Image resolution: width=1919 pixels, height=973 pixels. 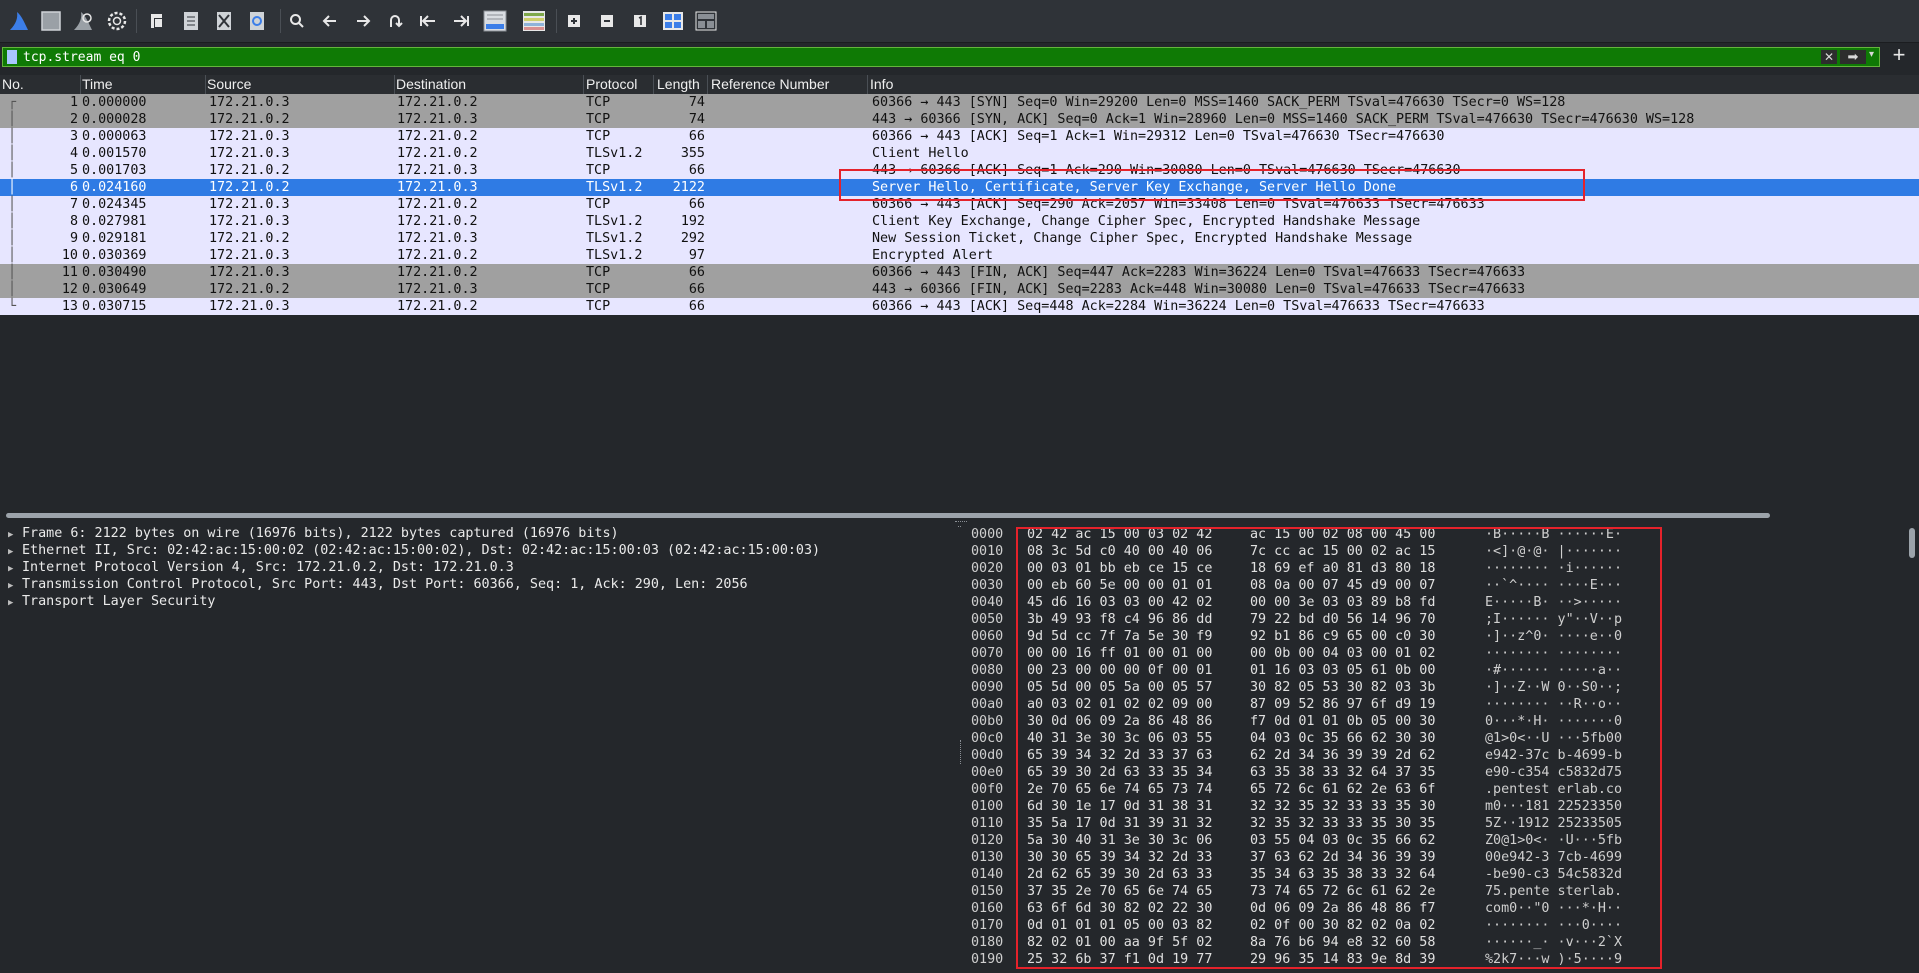 What do you see at coordinates (117, 21) in the screenshot?
I see `capture-options-icon` at bounding box center [117, 21].